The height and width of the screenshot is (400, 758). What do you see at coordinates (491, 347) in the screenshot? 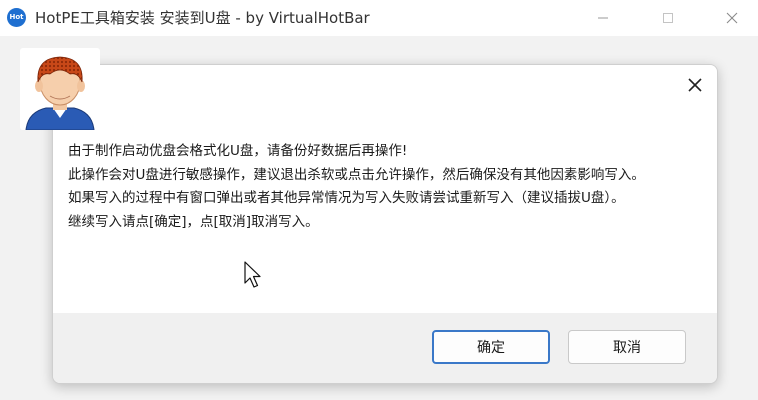
I see `ok-button: 确定` at bounding box center [491, 347].